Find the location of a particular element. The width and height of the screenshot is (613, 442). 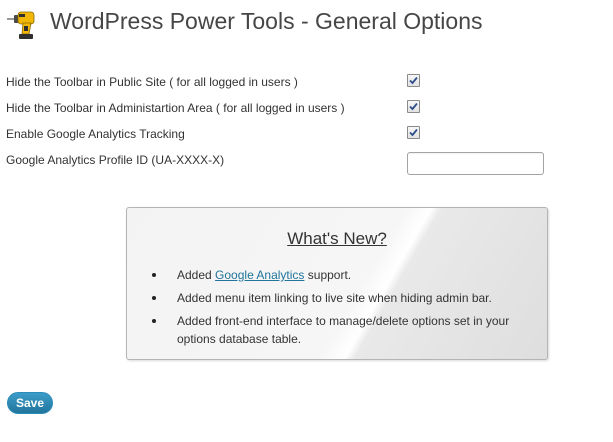

option-row-google-analytics: Enable Google Analytics Tracking is located at coordinates (216, 135).